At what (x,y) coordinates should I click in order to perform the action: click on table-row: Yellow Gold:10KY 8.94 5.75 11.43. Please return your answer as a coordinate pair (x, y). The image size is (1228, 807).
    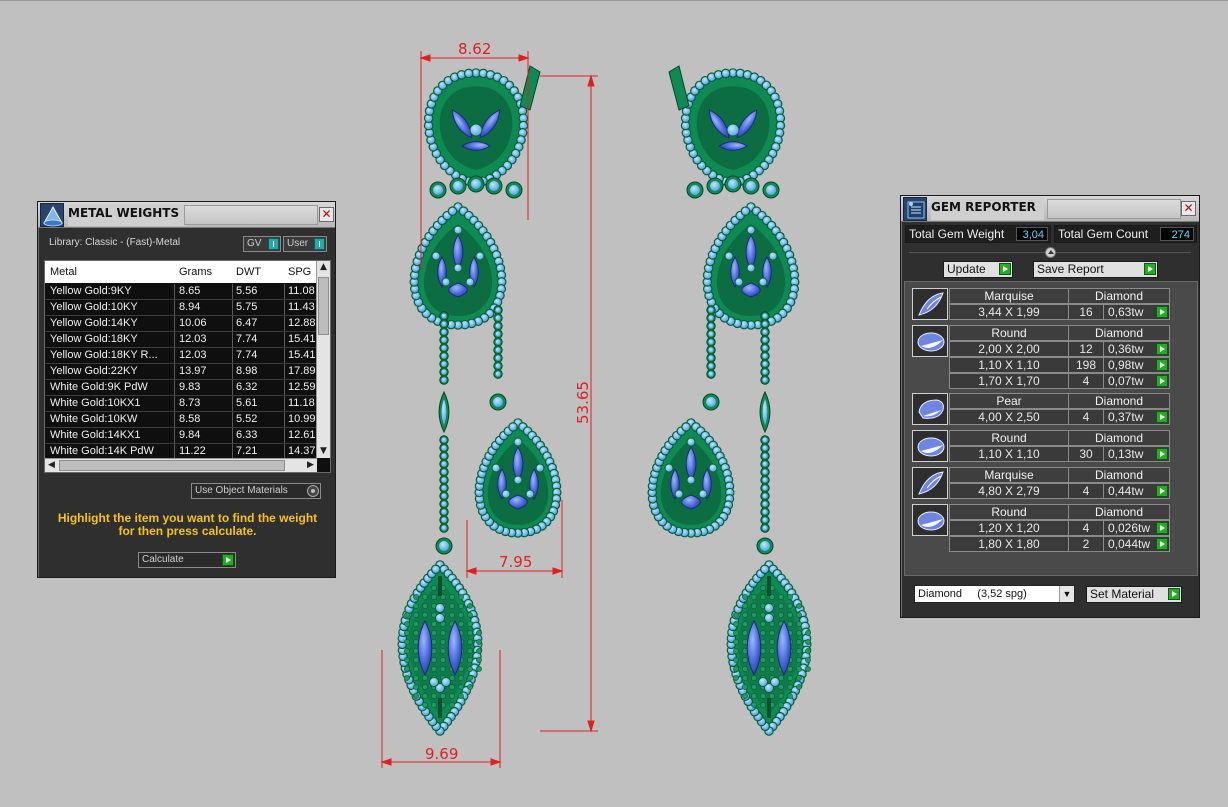
    Looking at the image, I should click on (181, 308).